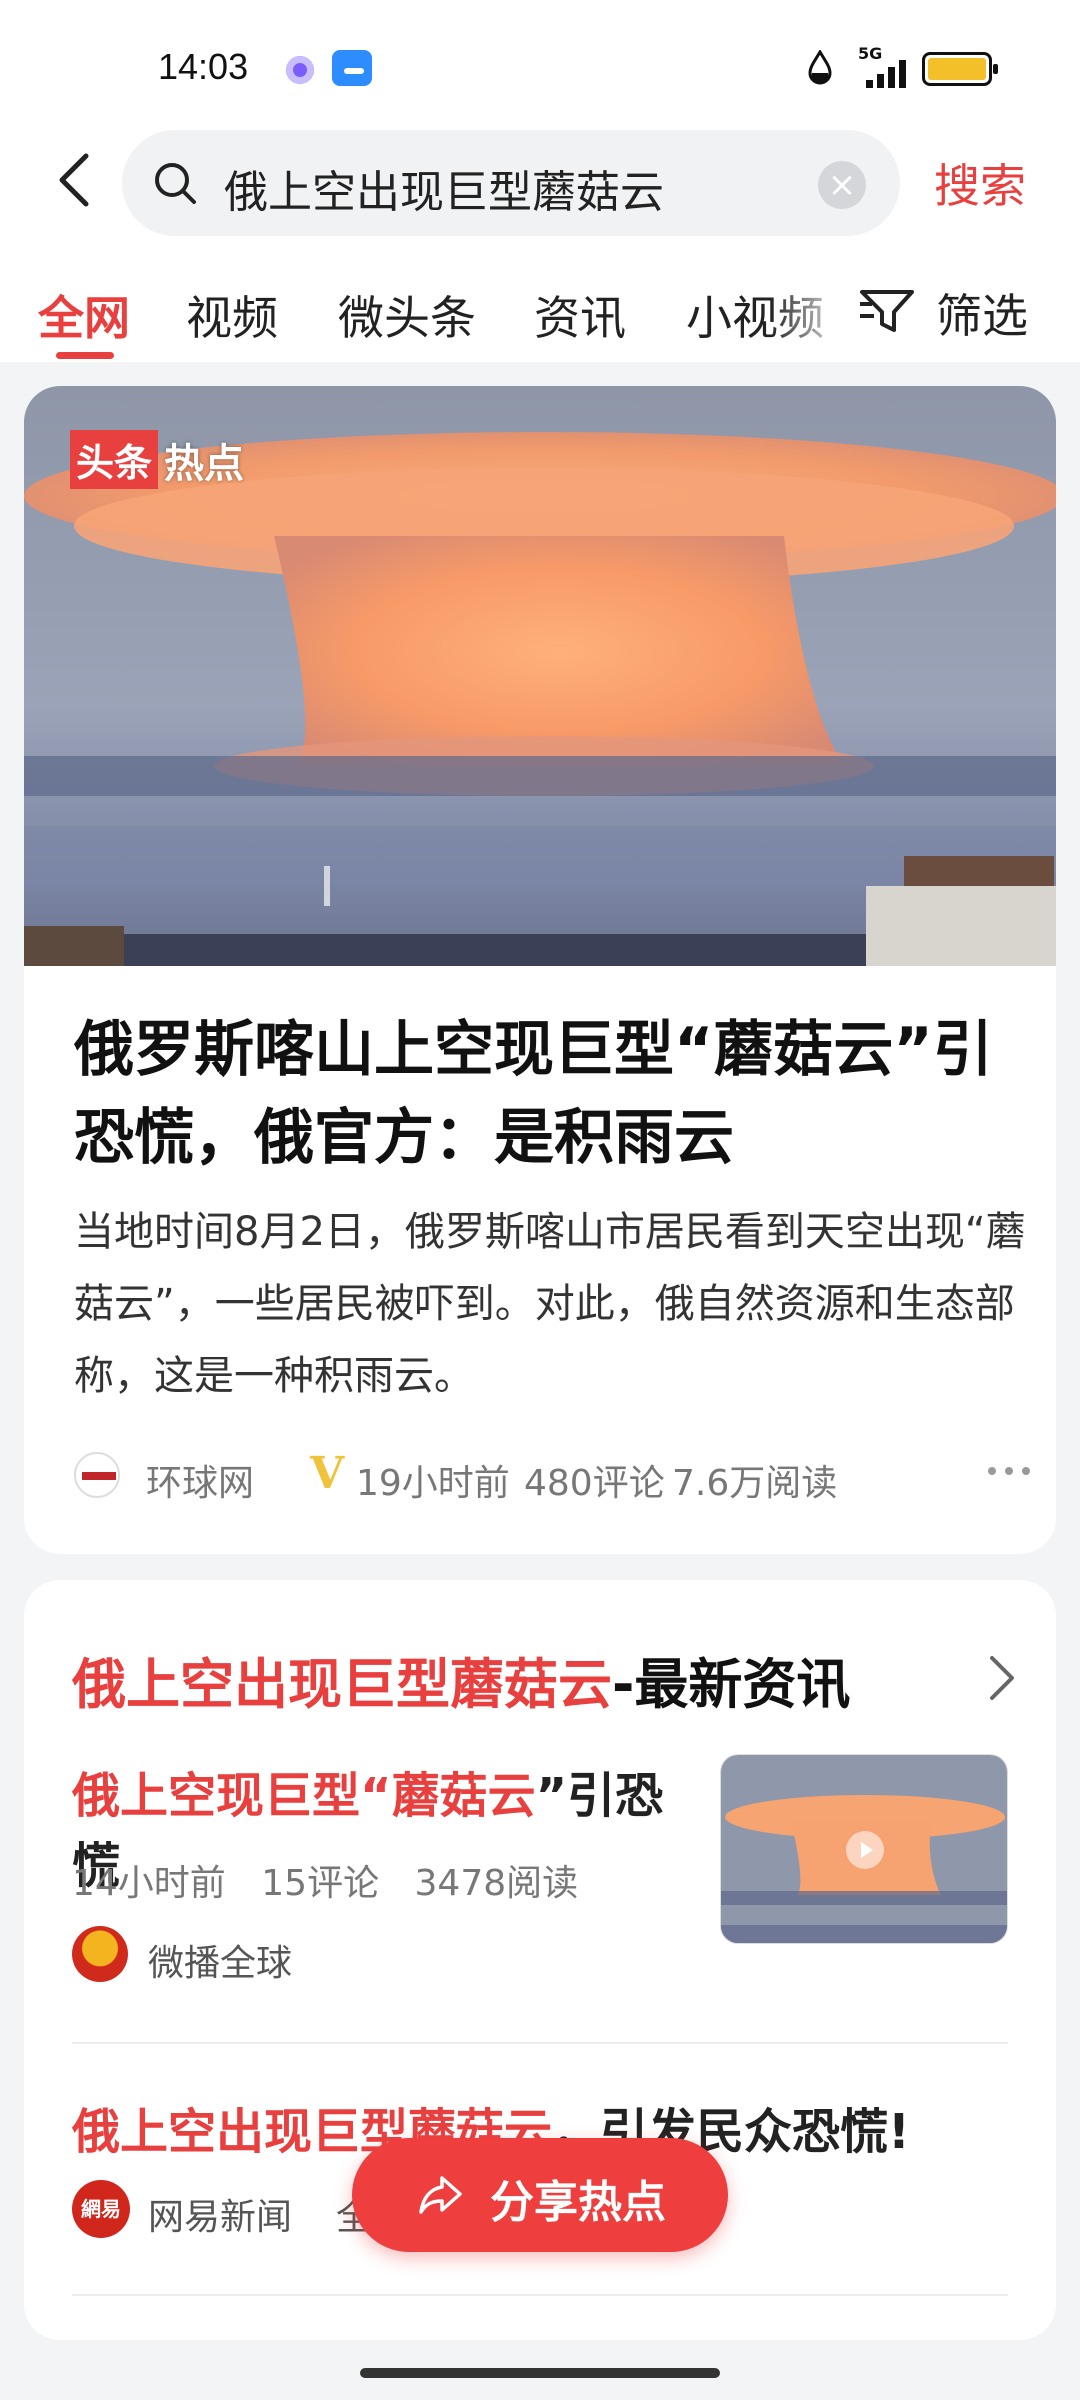 The width and height of the screenshot is (1080, 2400). Describe the element at coordinates (407, 315) in the screenshot. I see `tab-micro-headline: 微头条` at that location.